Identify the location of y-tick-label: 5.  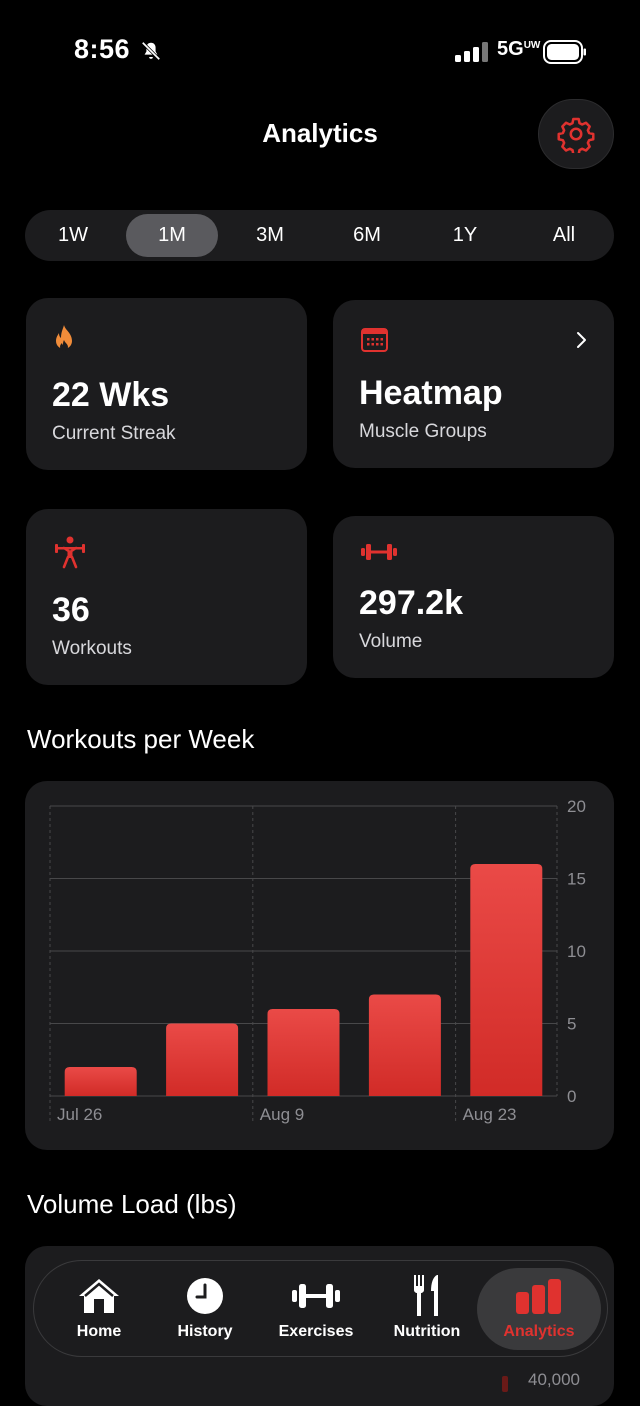
(571, 1024).